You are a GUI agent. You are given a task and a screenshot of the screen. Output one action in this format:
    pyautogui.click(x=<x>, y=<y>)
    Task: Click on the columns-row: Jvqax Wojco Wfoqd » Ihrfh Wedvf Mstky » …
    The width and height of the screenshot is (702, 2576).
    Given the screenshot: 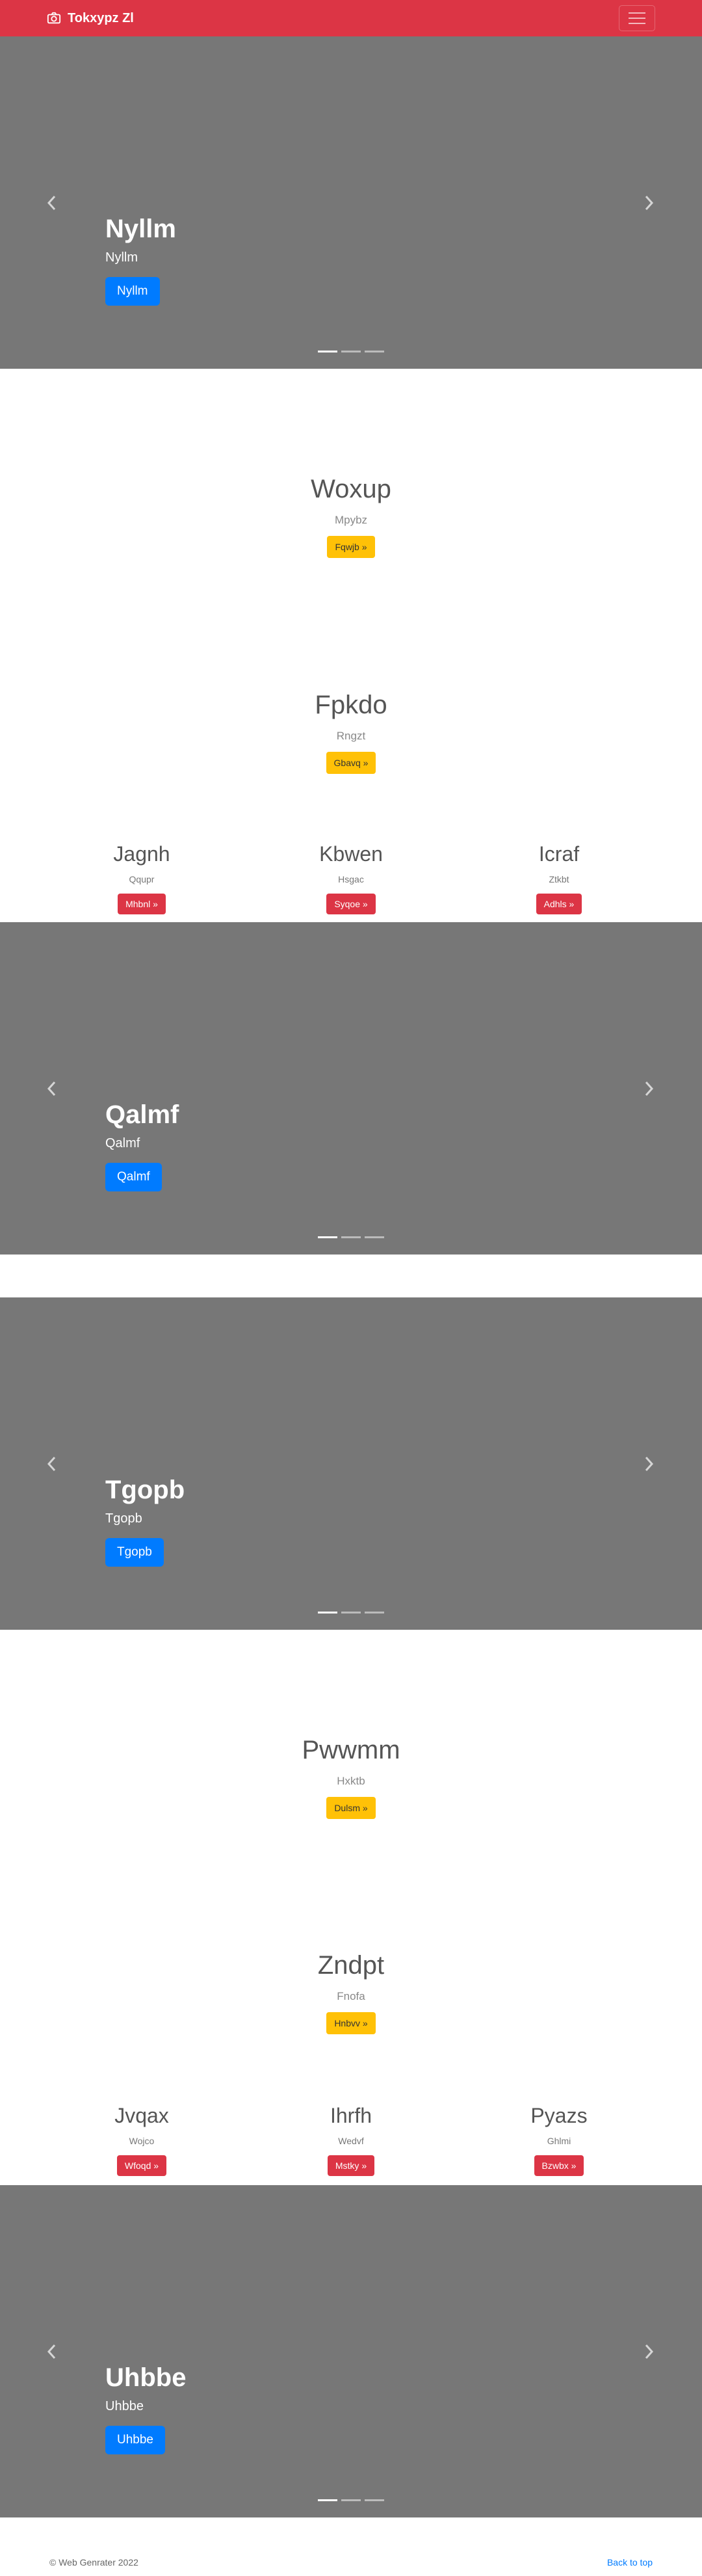 What is the action you would take?
    pyautogui.click(x=351, y=2142)
    